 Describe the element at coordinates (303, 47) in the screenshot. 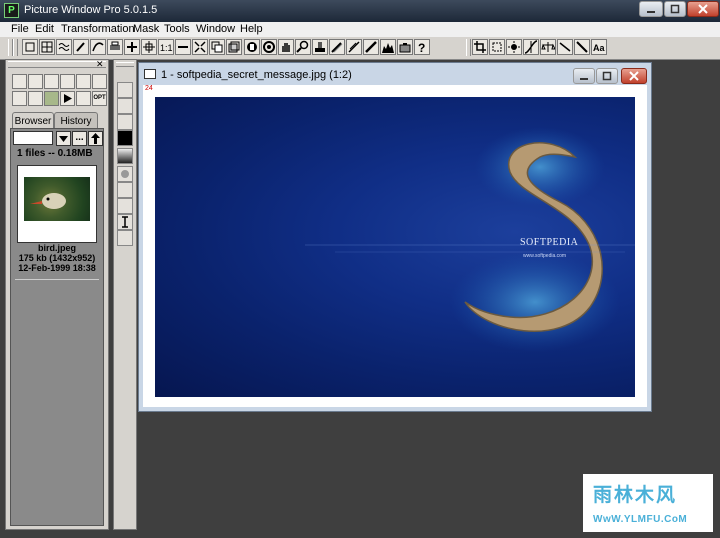

I see `zoom-icon` at that location.